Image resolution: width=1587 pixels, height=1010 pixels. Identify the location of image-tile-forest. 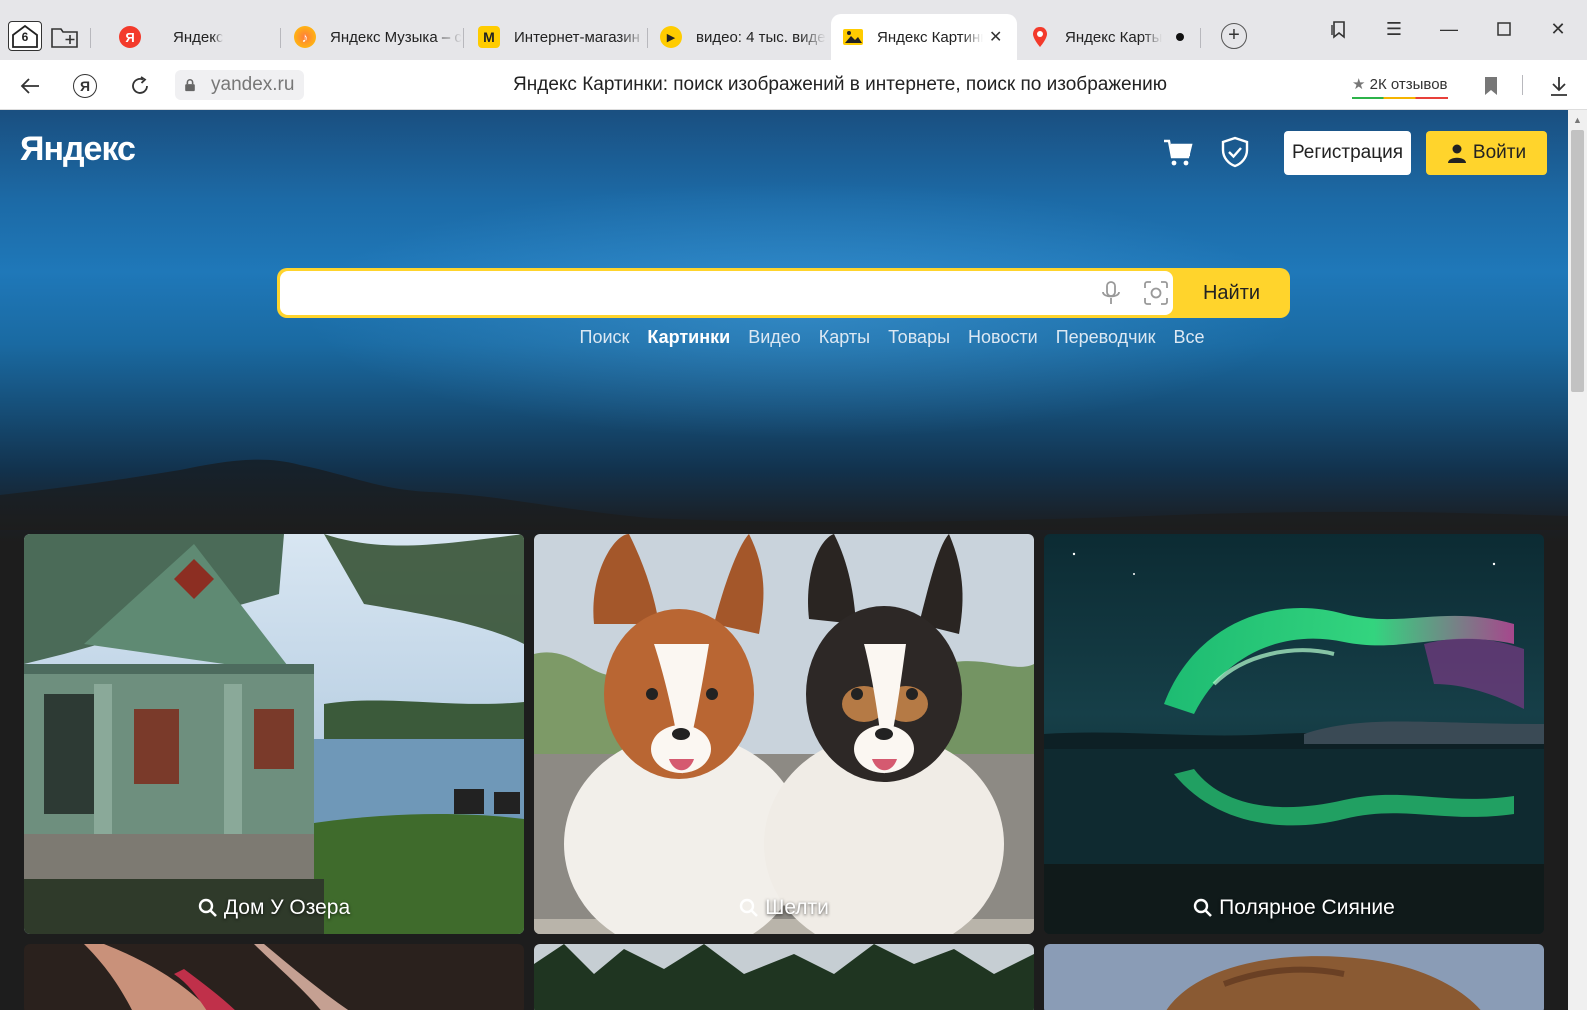
(784, 977).